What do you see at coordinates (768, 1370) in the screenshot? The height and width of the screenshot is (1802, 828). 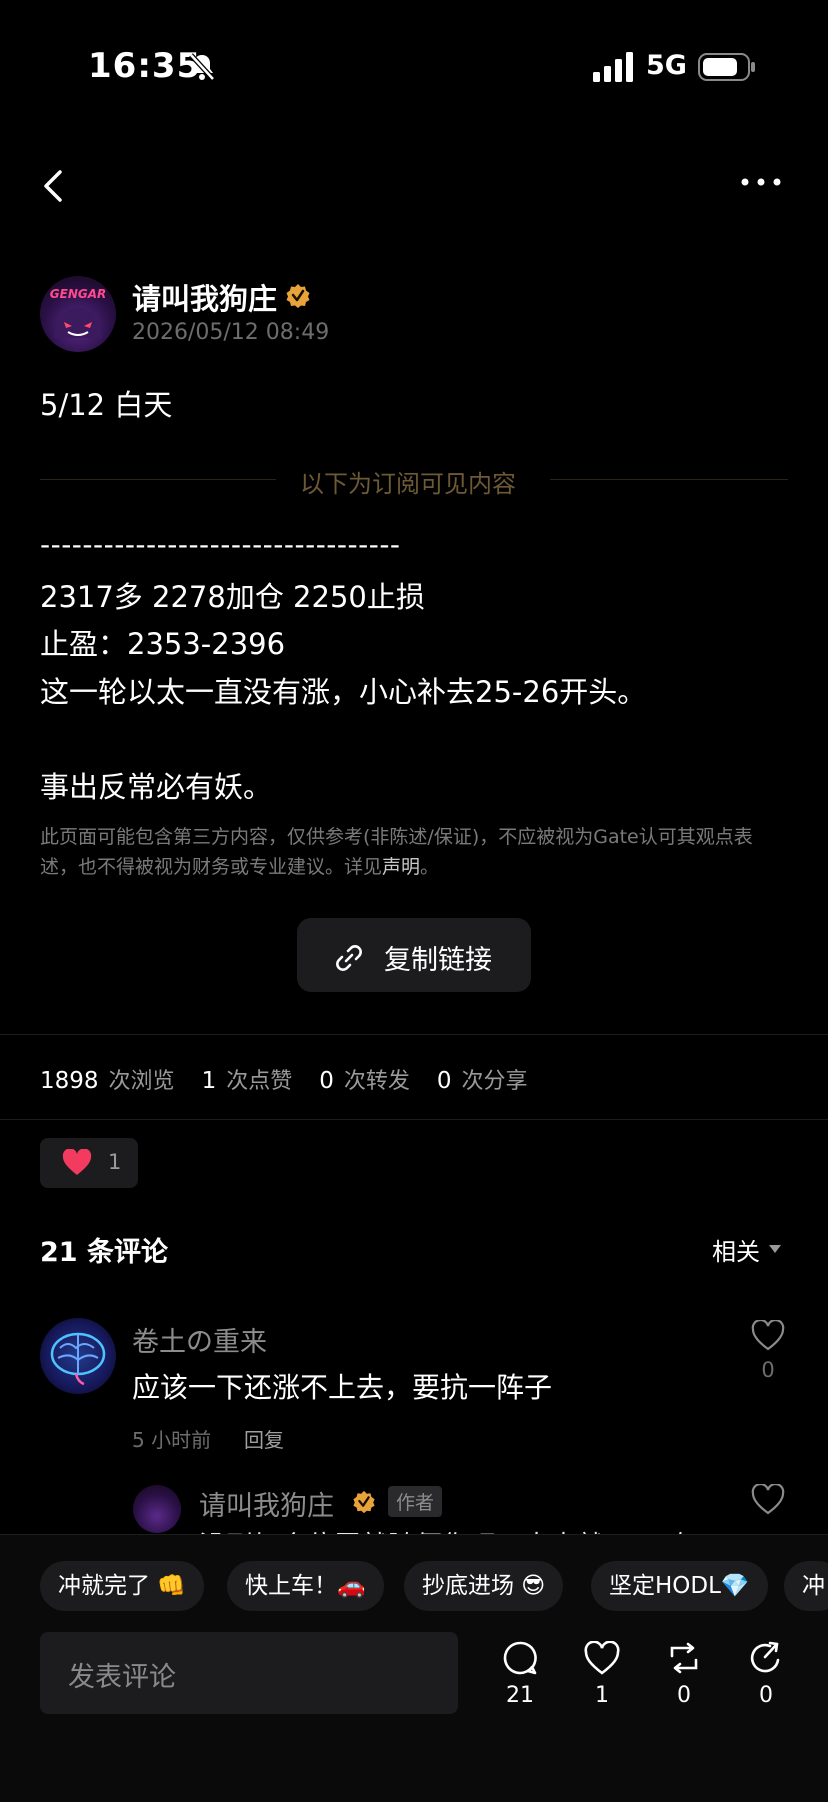 I see `comment-like-count: 0` at bounding box center [768, 1370].